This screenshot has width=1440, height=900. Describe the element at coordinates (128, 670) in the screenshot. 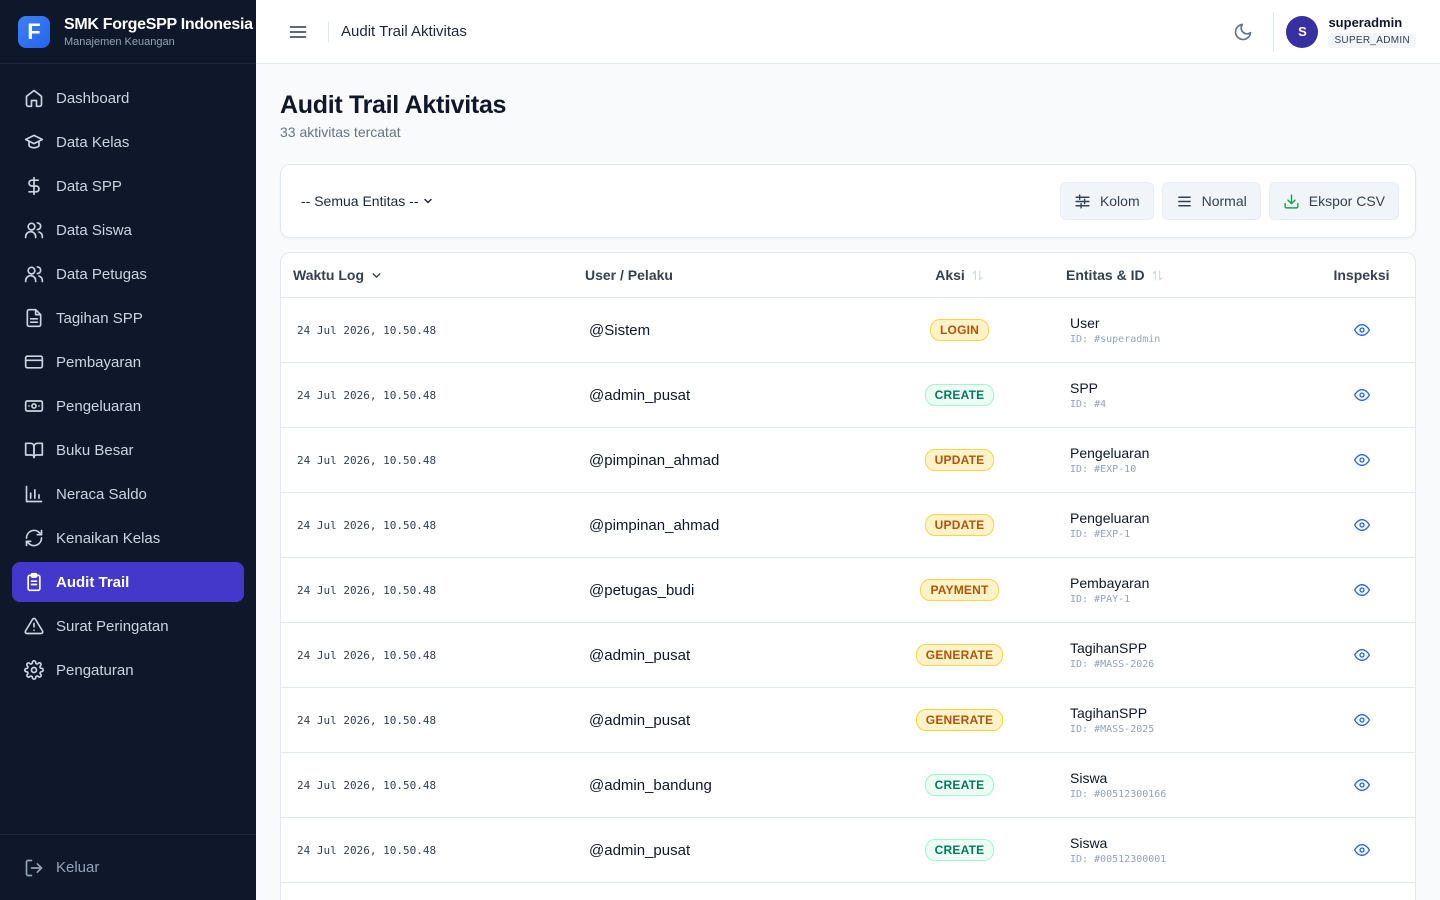

I see `sidebar-item-pengaturan: Pengaturan` at that location.